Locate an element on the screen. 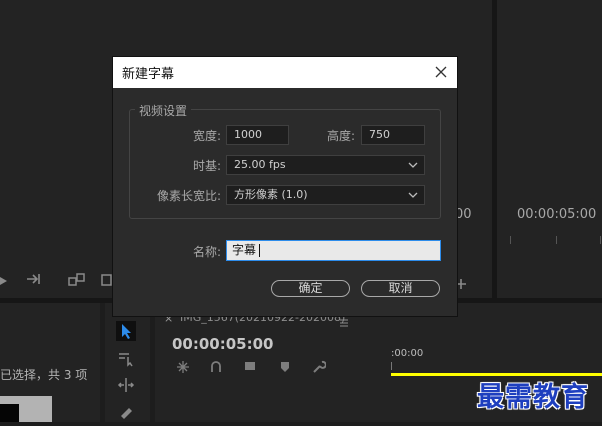 Image resolution: width=602 pixels, height=426 pixels. timeline-timecode: 00:00:05:00 is located at coordinates (223, 344).